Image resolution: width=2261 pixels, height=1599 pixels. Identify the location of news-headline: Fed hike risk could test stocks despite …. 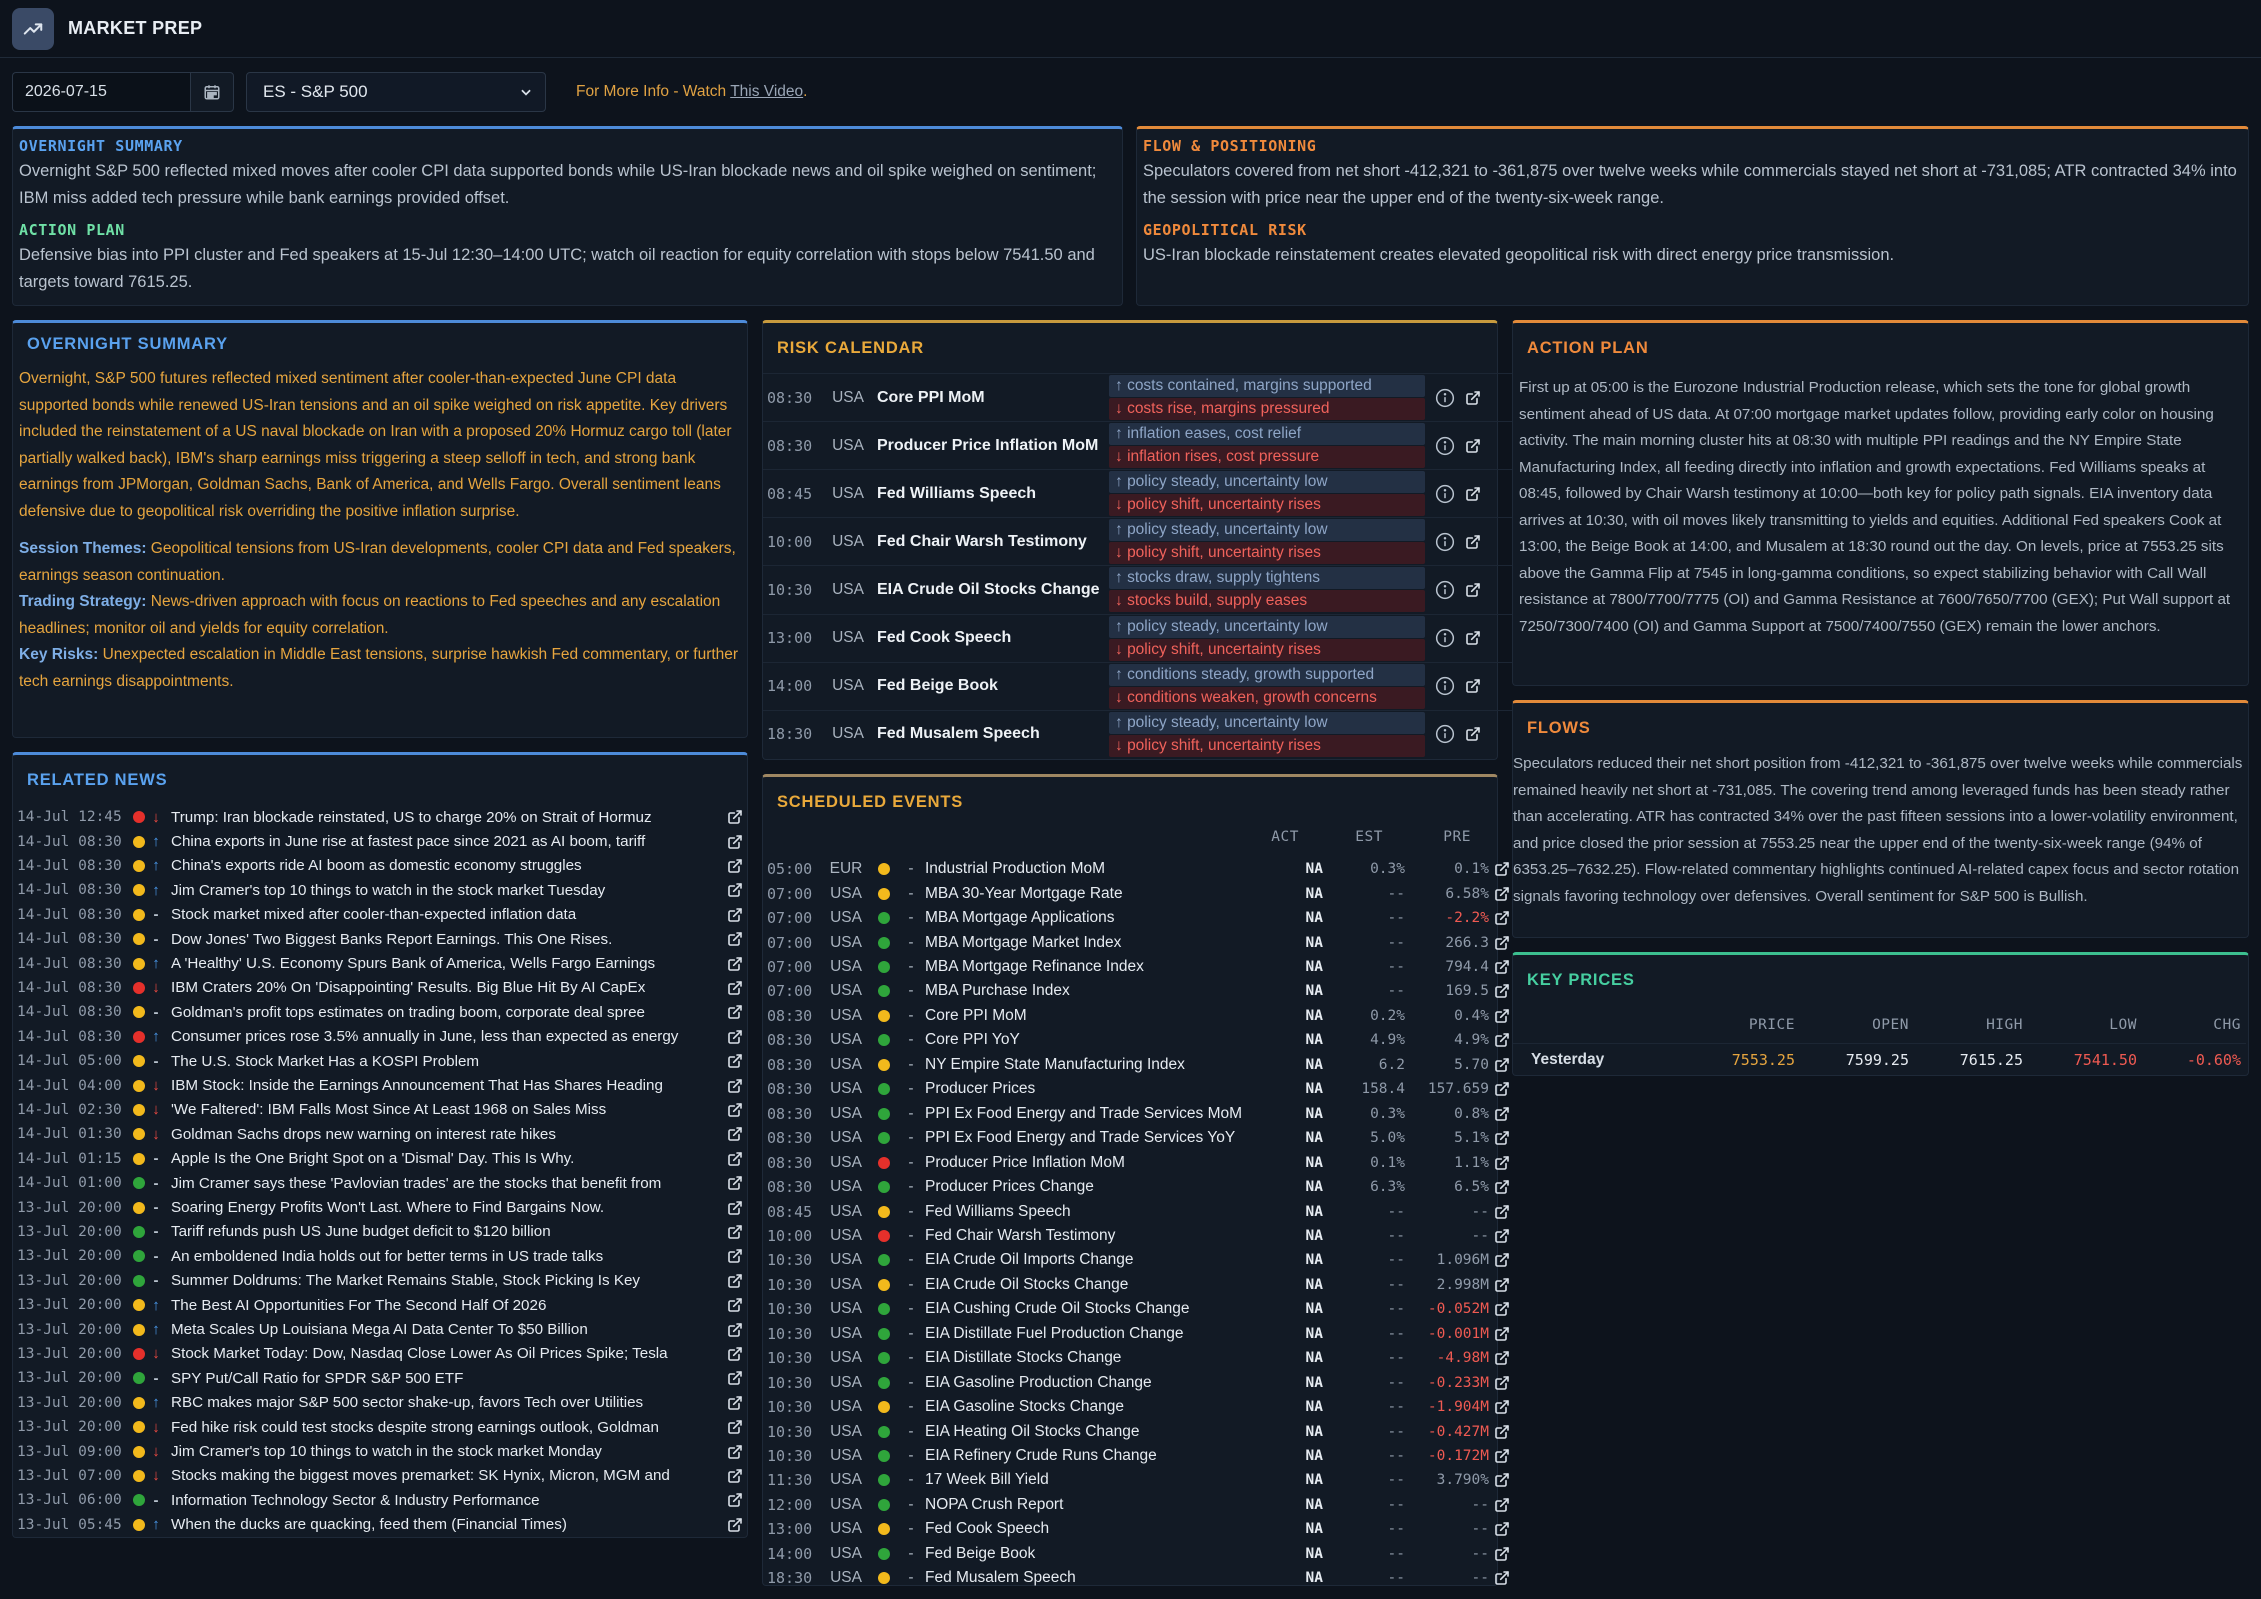
(444, 1427).